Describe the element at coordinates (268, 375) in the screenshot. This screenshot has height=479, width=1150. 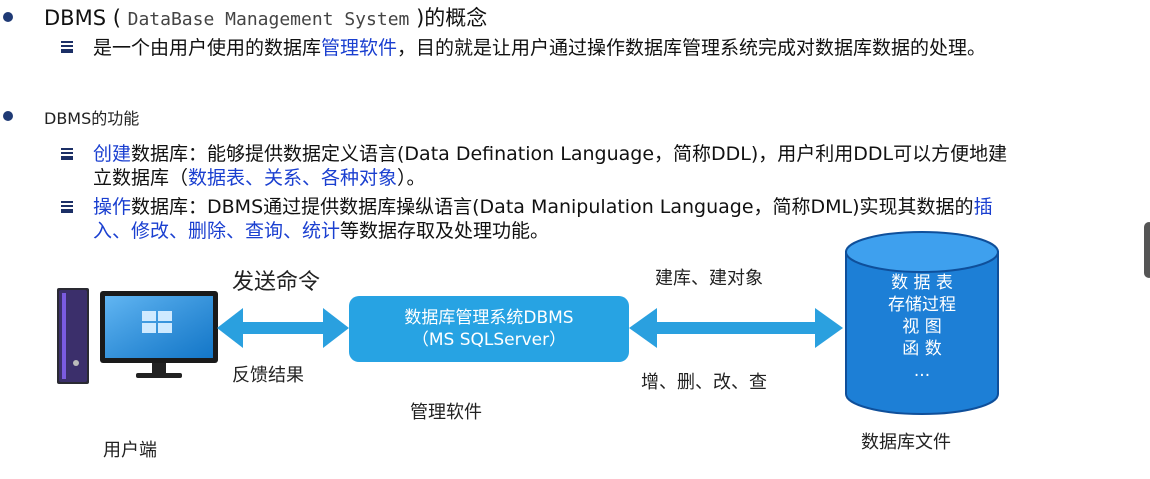
I see `feedback-label: 反馈结果` at that location.